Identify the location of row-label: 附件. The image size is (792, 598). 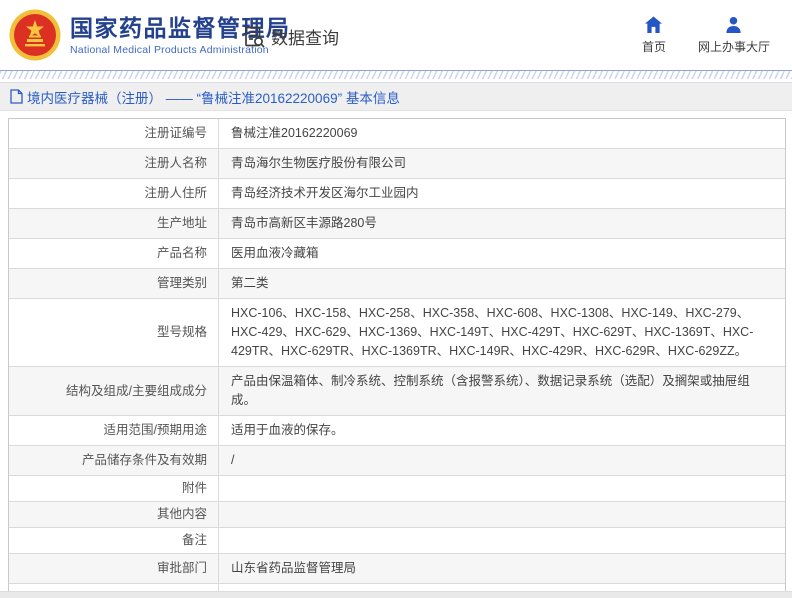
(194, 488).